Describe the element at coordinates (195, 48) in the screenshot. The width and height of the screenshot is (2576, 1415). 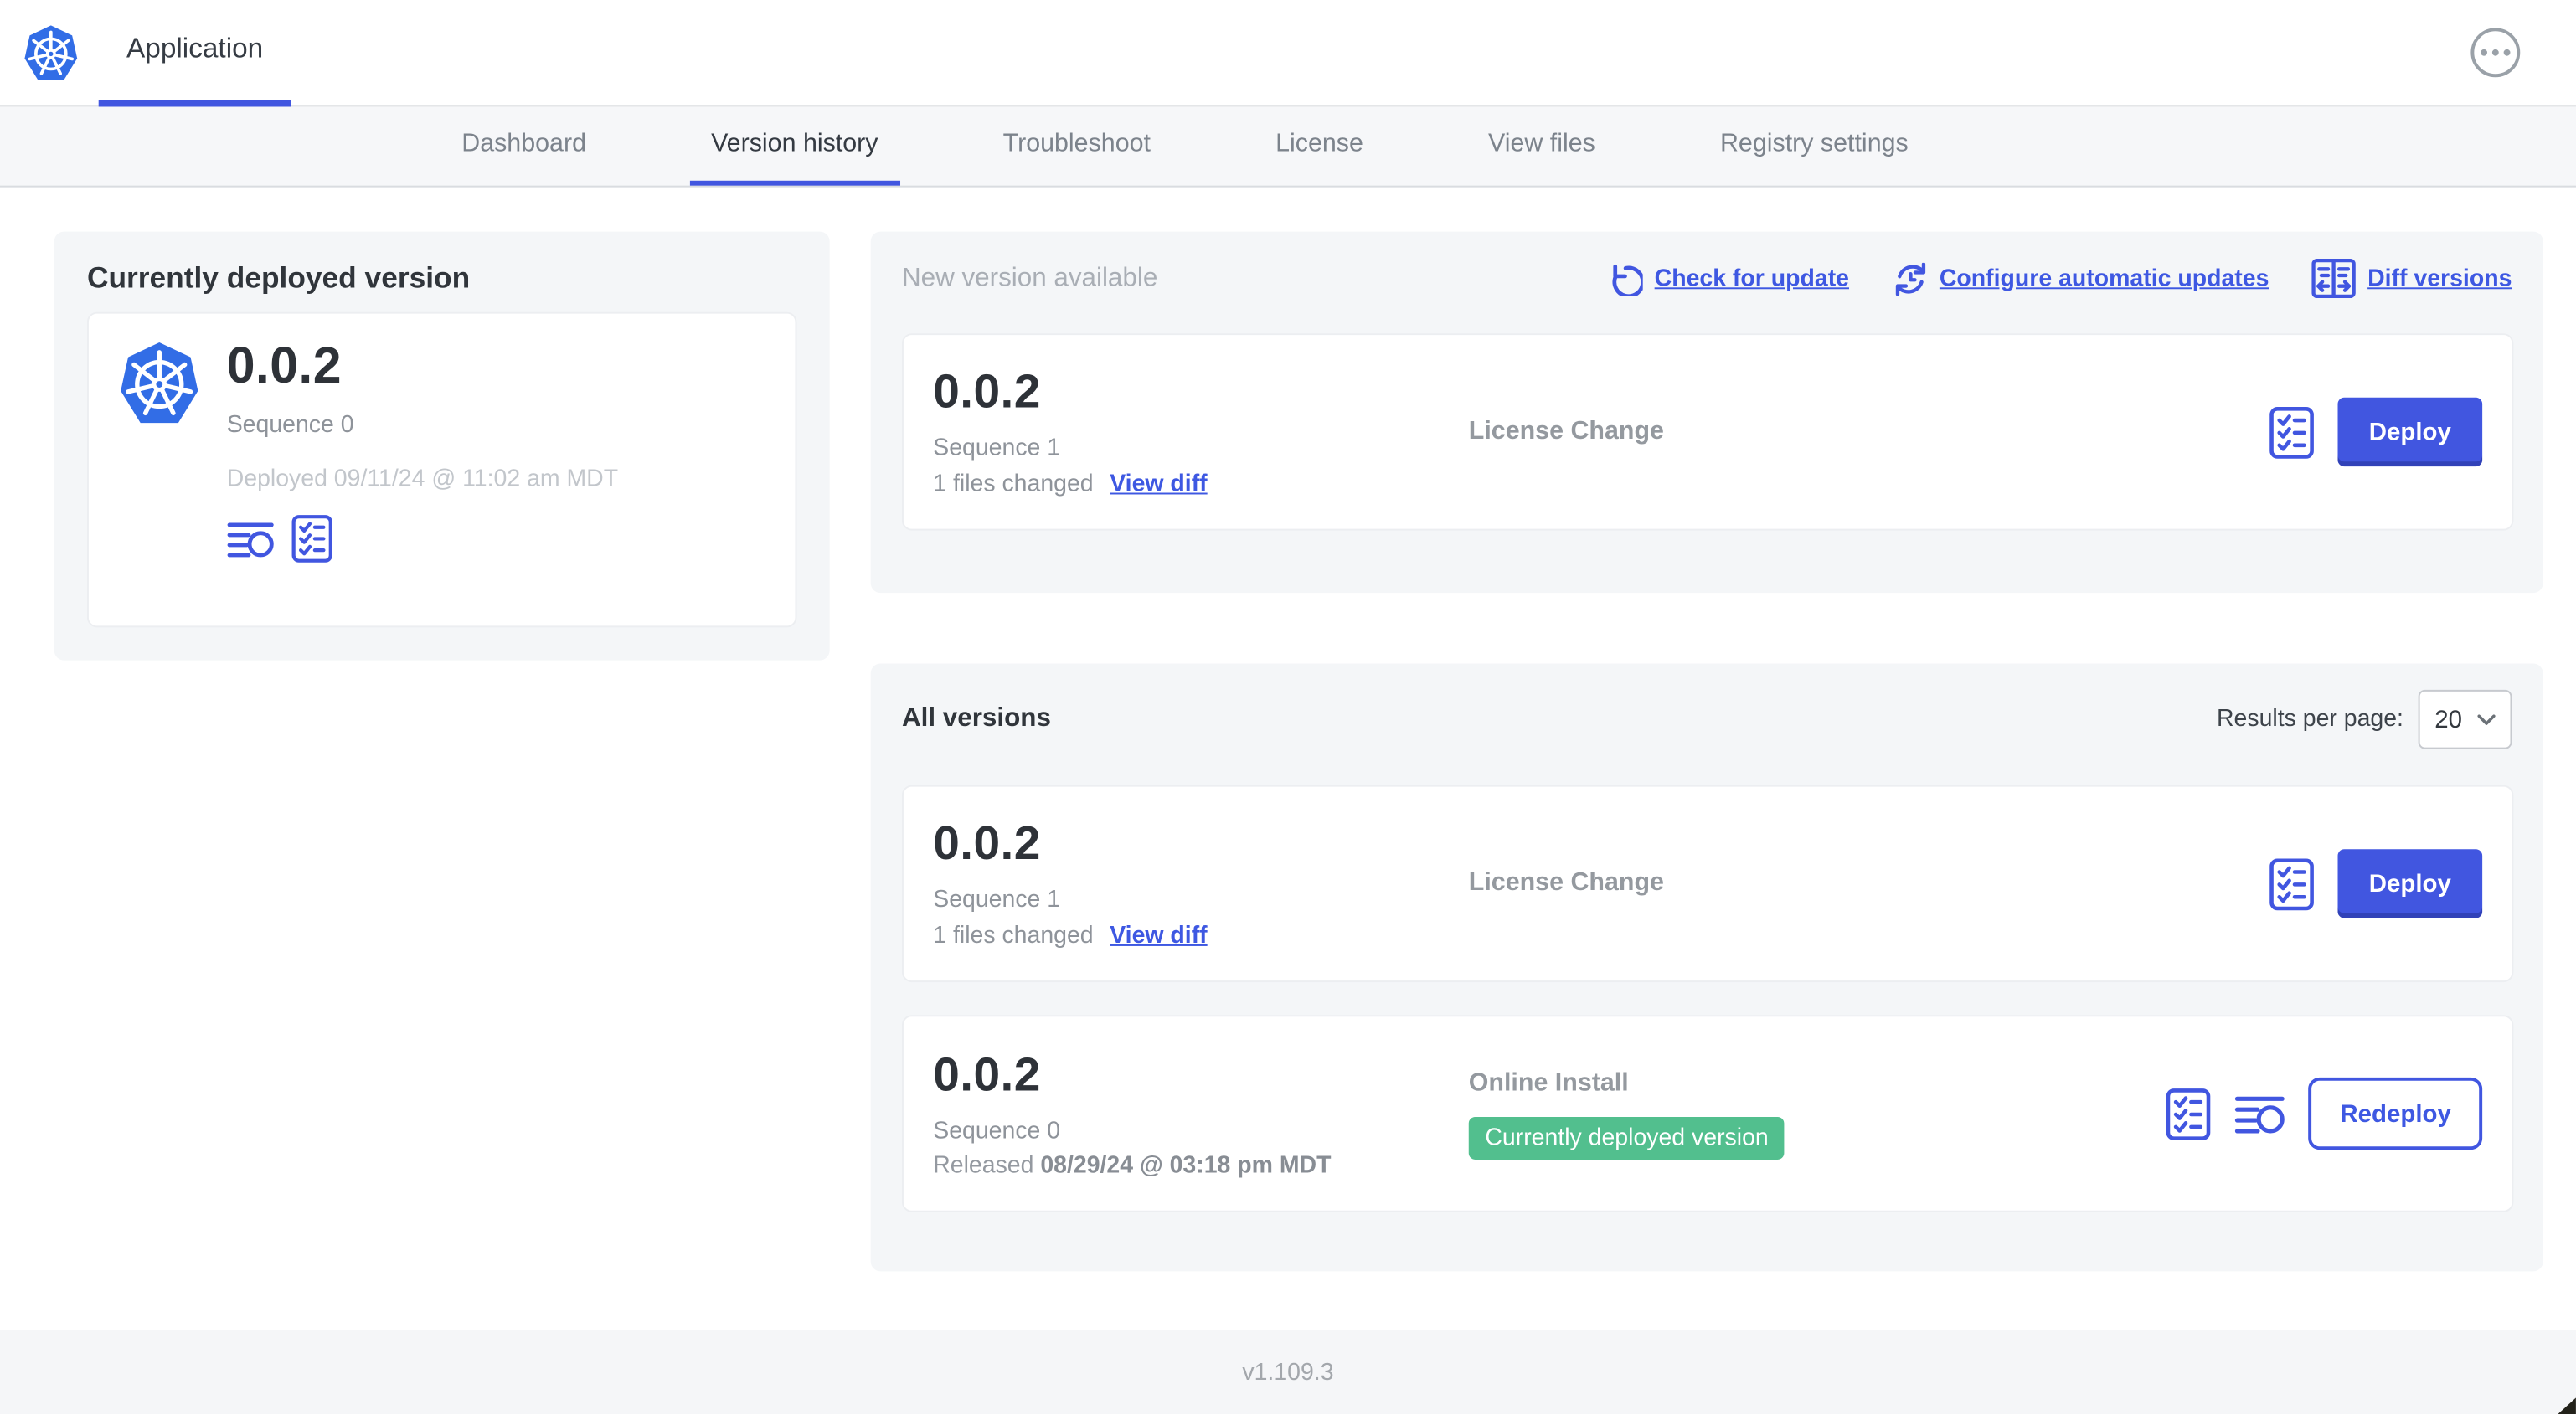
I see `app-tab-label: Application` at that location.